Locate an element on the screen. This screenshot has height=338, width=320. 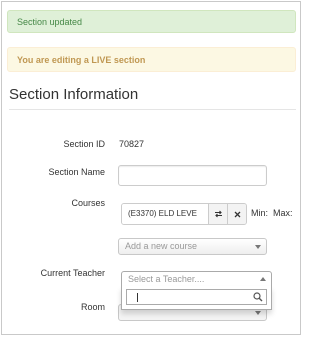
add-course-select: Add a new course is located at coordinates (192, 246).